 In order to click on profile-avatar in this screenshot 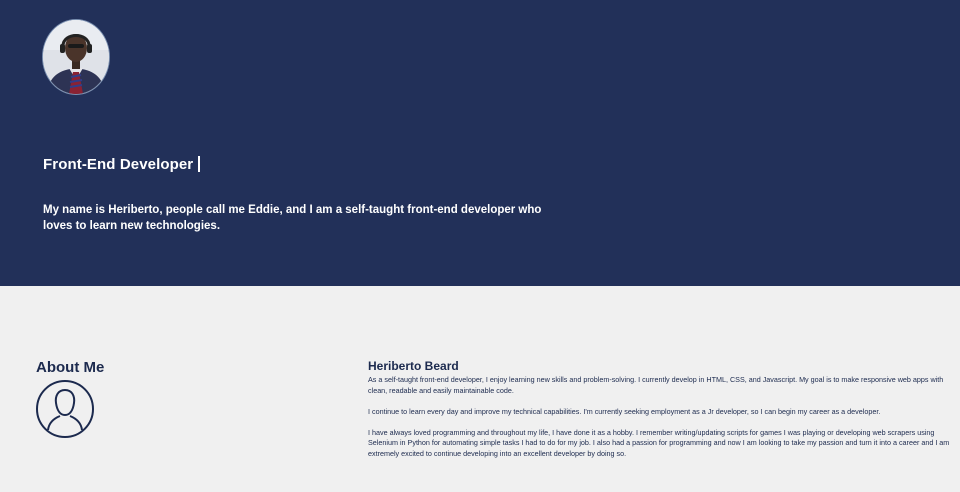, I will do `click(76, 57)`.